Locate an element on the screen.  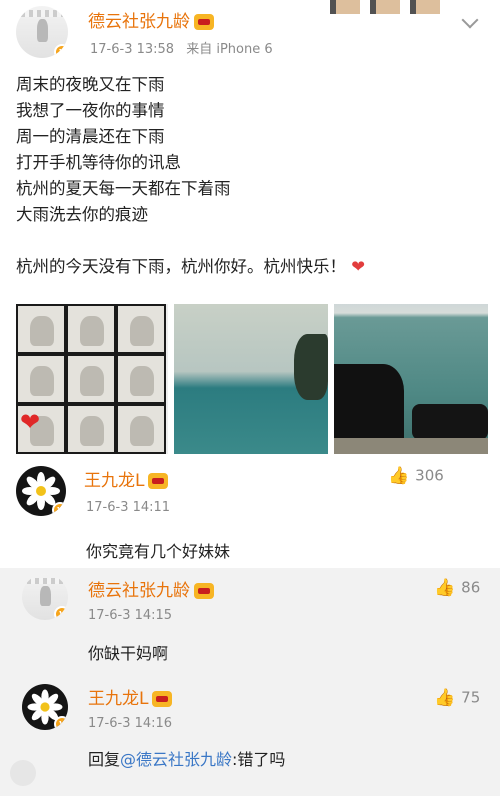
post-meta: 17-6-3 13:58 来自 iPhone 6 is located at coordinates (181, 47).